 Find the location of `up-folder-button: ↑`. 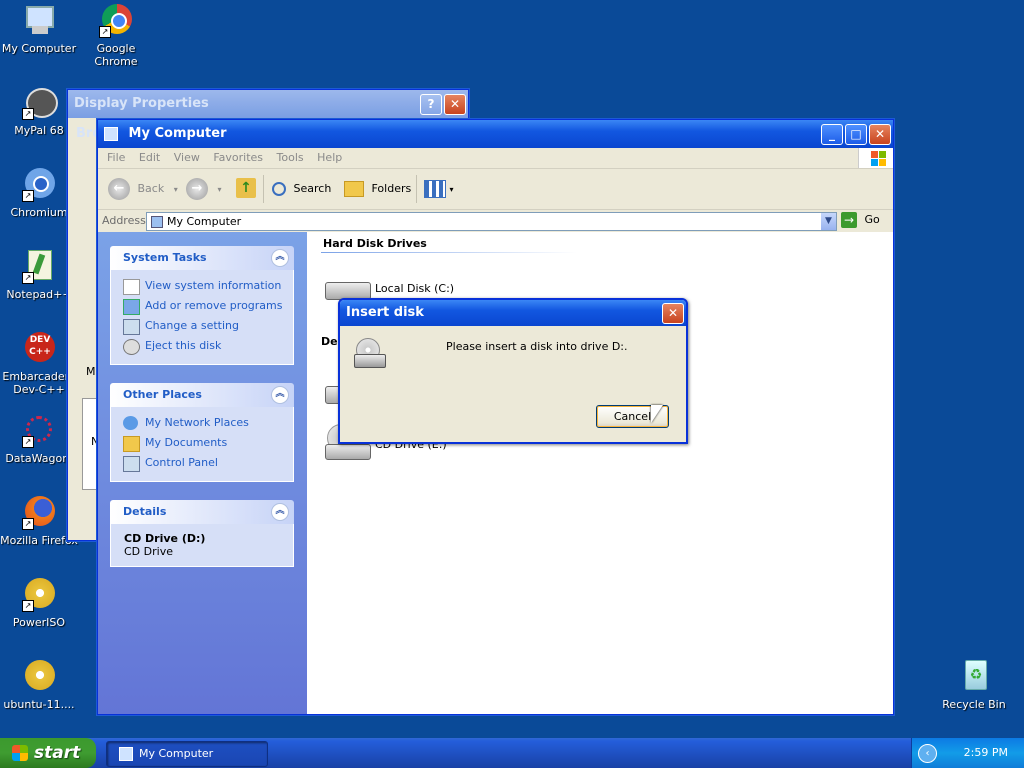

up-folder-button: ↑ is located at coordinates (246, 189).